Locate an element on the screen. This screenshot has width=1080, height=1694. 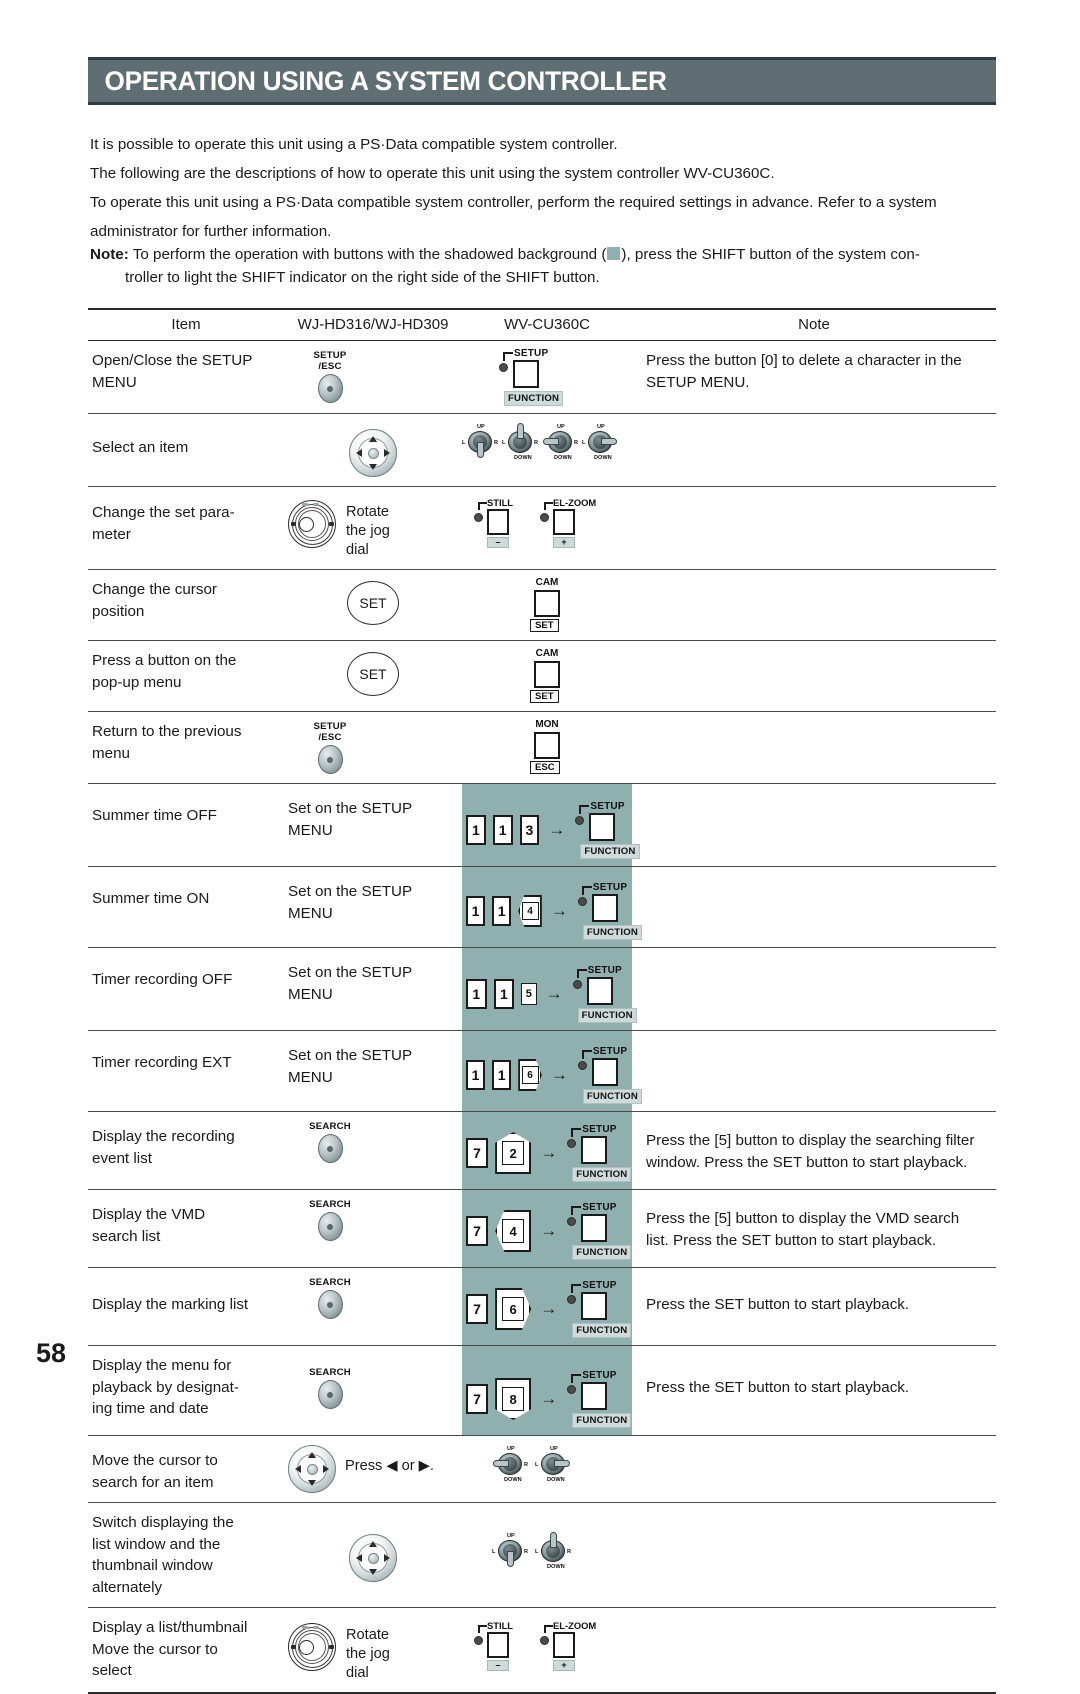
intro-line-4: administrator for further information. is located at coordinates (211, 231).